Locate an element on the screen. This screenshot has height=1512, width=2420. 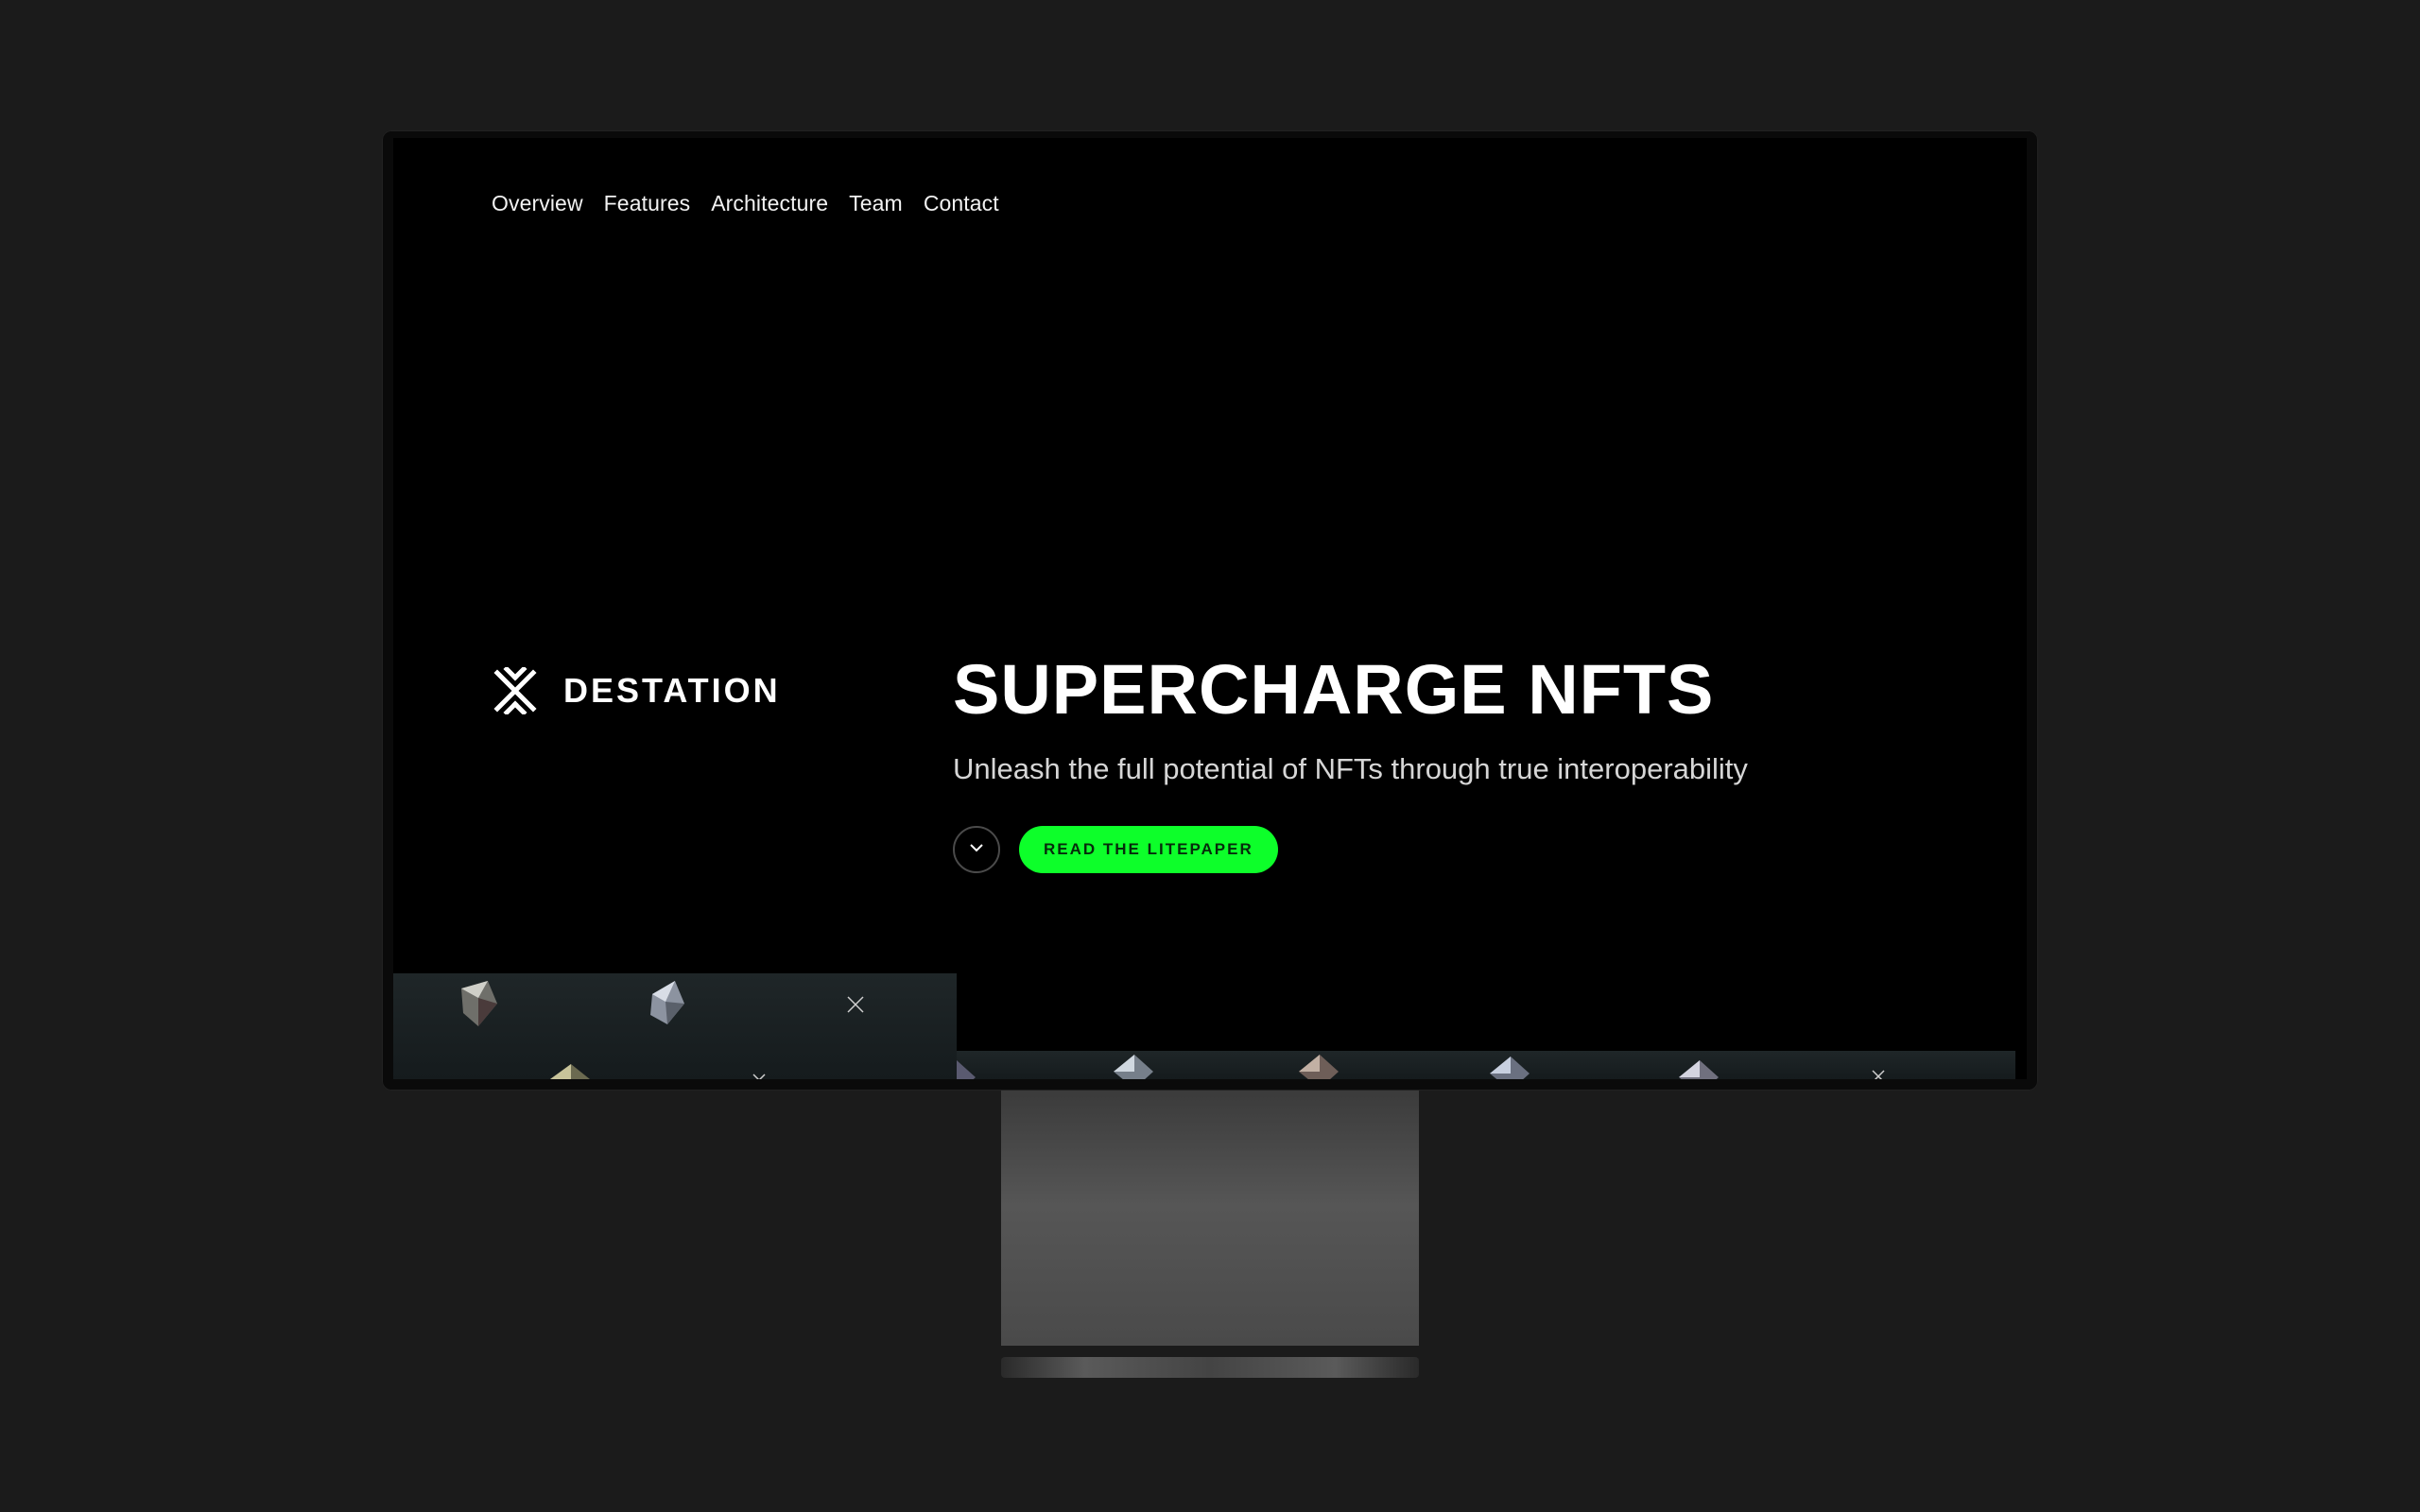
nav-item-architecture: Architecture is located at coordinates (769, 203).